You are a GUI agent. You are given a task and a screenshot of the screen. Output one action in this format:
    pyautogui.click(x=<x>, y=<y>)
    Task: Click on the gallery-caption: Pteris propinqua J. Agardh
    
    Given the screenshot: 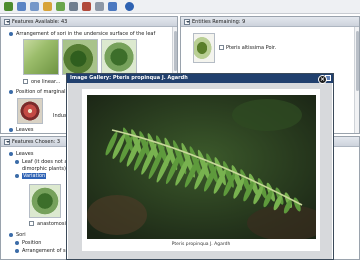 What is the action you would take?
    pyautogui.click(x=201, y=244)
    